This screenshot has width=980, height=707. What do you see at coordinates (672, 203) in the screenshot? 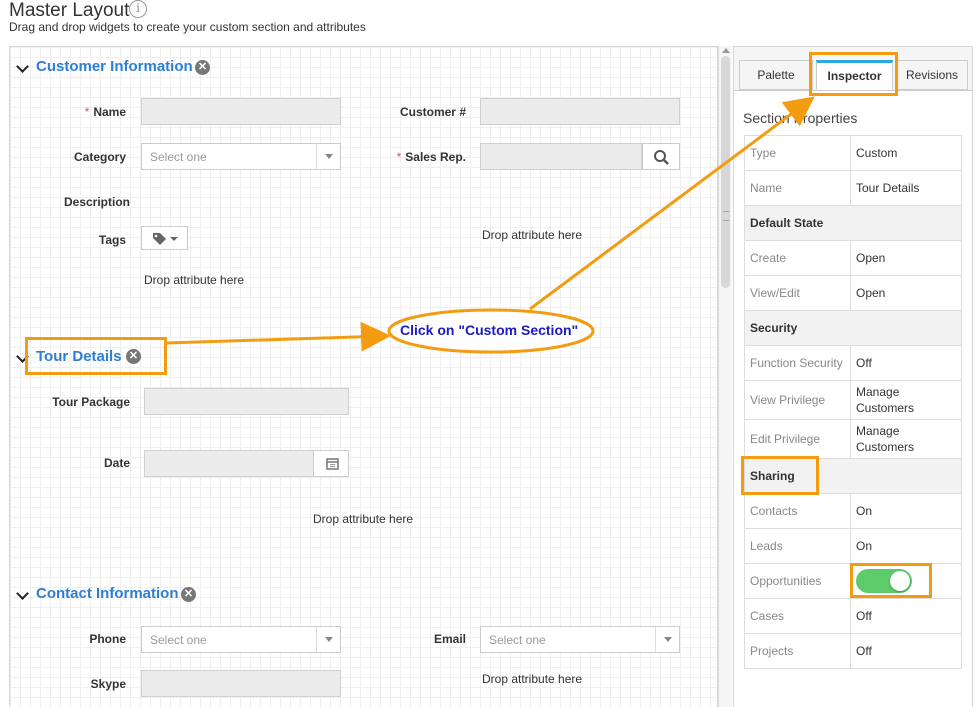
I see `arrow-to-inspector` at bounding box center [672, 203].